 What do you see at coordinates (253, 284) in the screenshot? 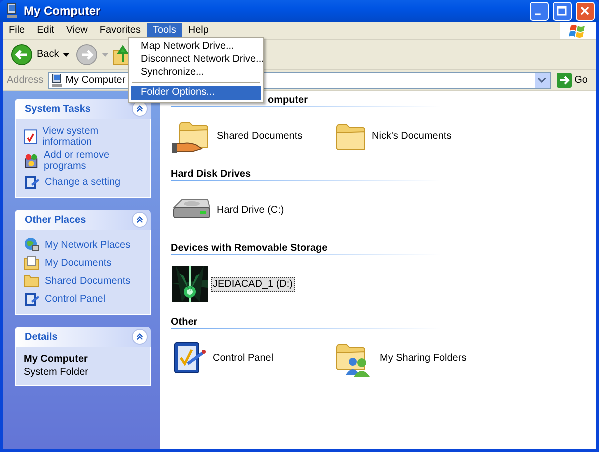
I see `item-label: JEDIACAD_1 (D:)` at bounding box center [253, 284].